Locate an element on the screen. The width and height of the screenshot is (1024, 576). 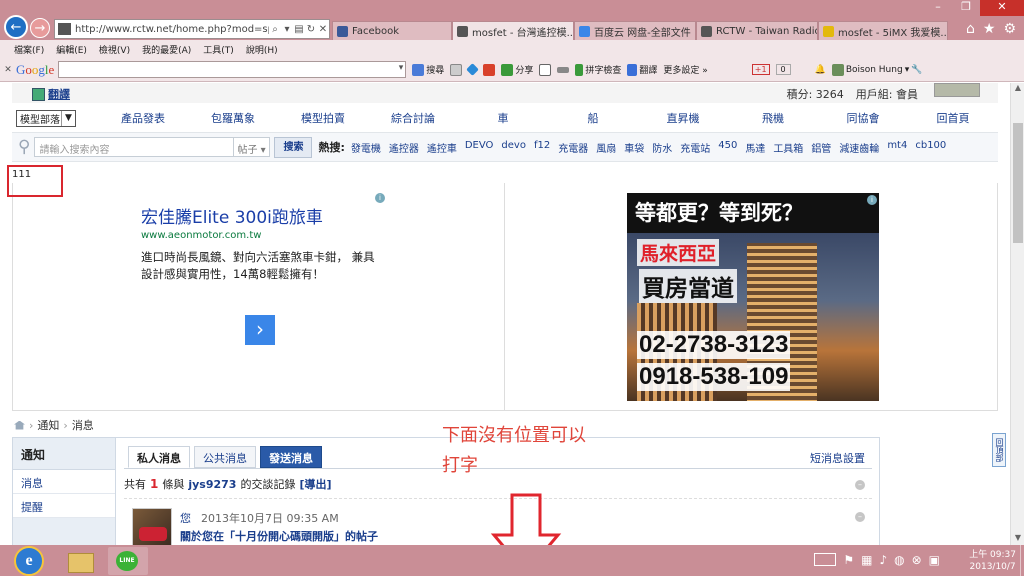
nav-link: 直昇機 is located at coordinates (683, 118).